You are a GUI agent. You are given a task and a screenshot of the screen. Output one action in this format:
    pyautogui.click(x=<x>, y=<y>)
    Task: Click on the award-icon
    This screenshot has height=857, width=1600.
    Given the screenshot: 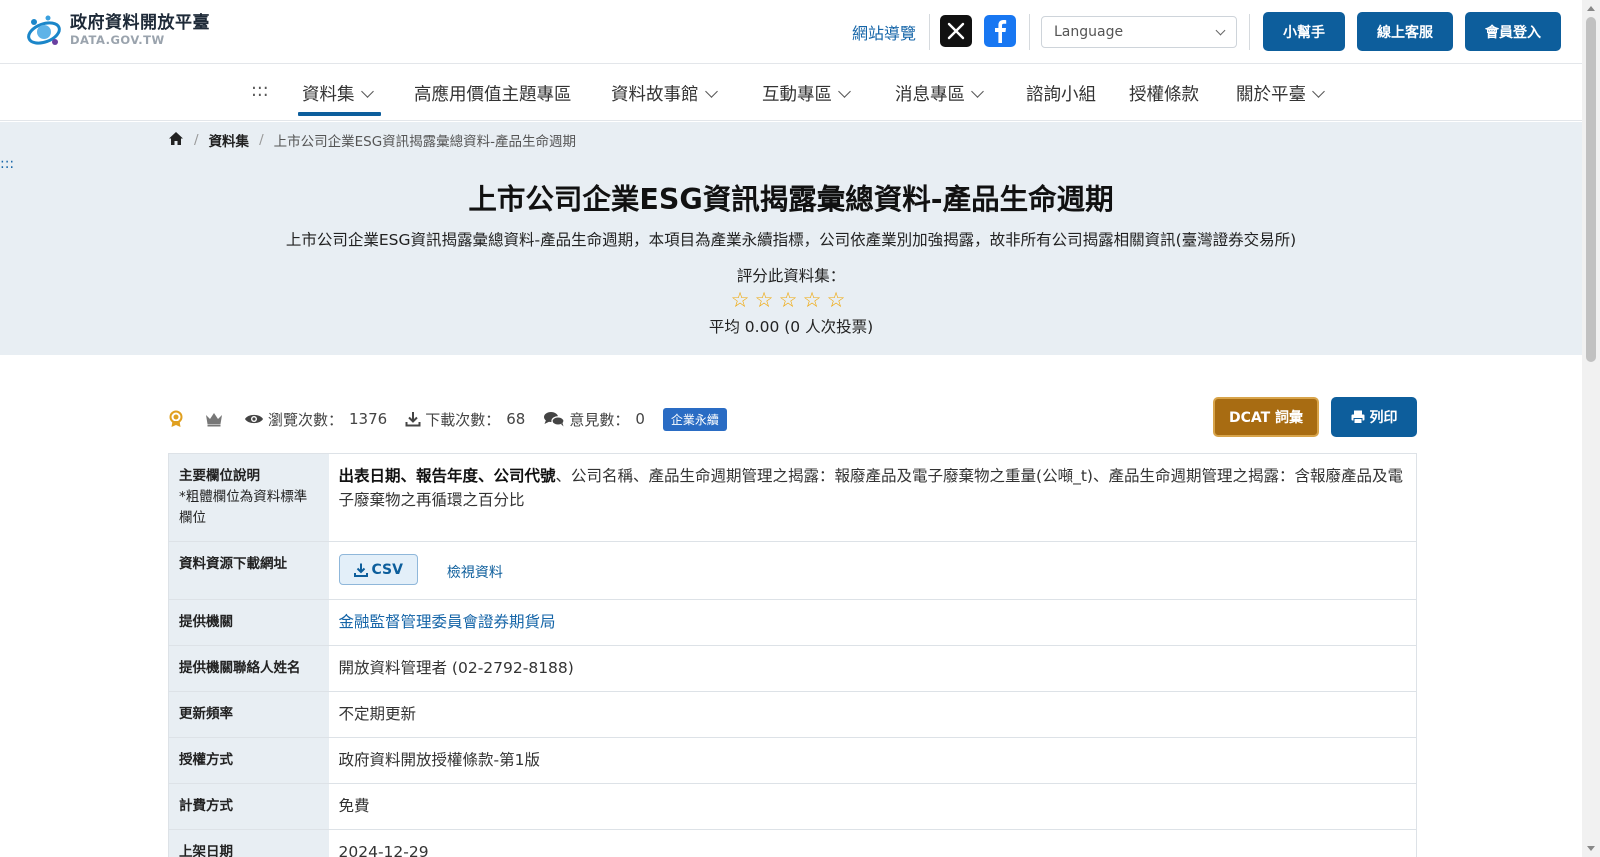 What is the action you would take?
    pyautogui.click(x=178, y=419)
    